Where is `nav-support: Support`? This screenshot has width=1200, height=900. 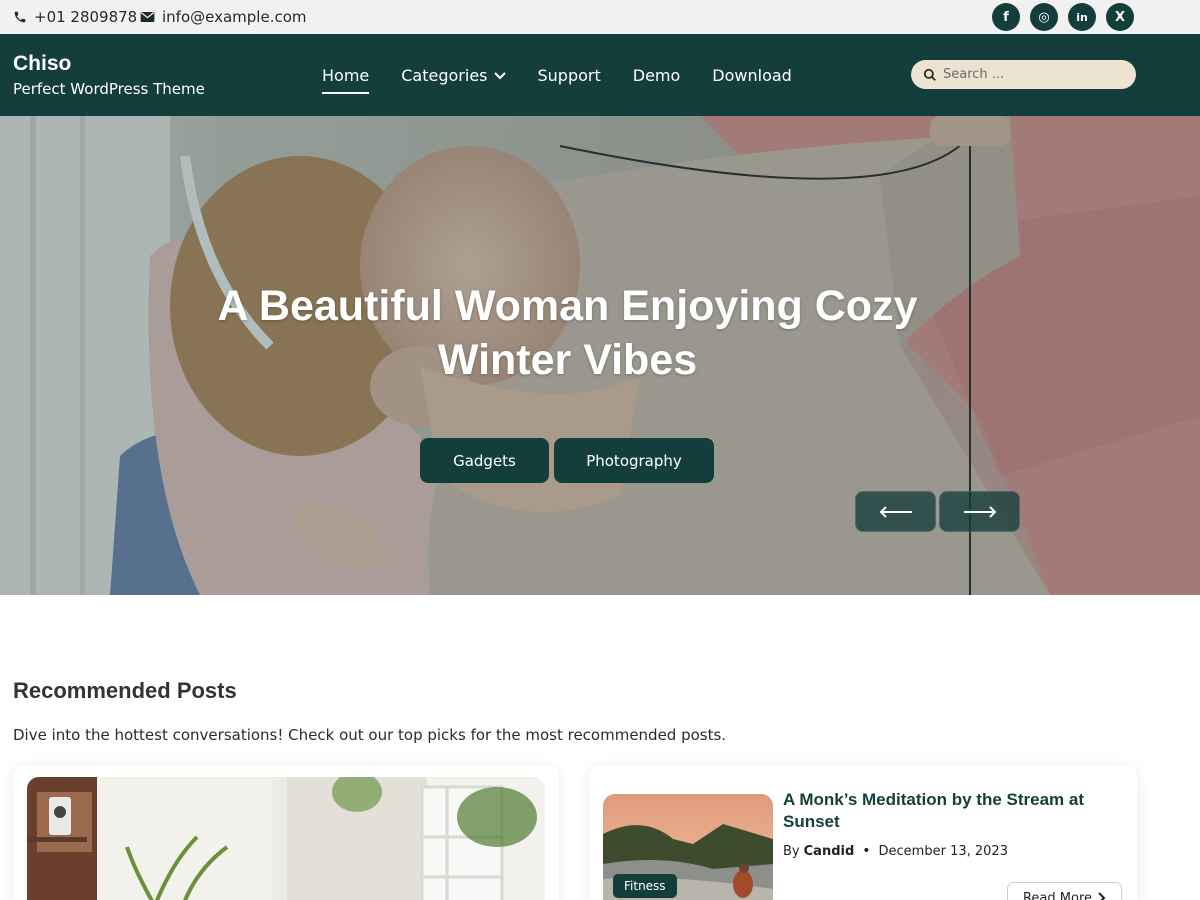 nav-support: Support is located at coordinates (569, 75).